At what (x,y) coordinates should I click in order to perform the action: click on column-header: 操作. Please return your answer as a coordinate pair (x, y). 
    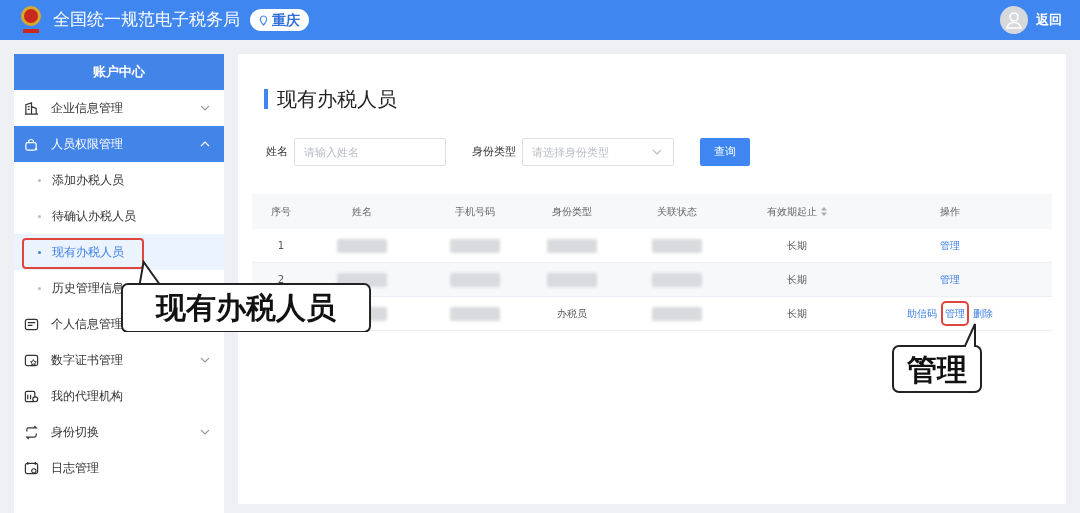
    Looking at the image, I should click on (950, 212).